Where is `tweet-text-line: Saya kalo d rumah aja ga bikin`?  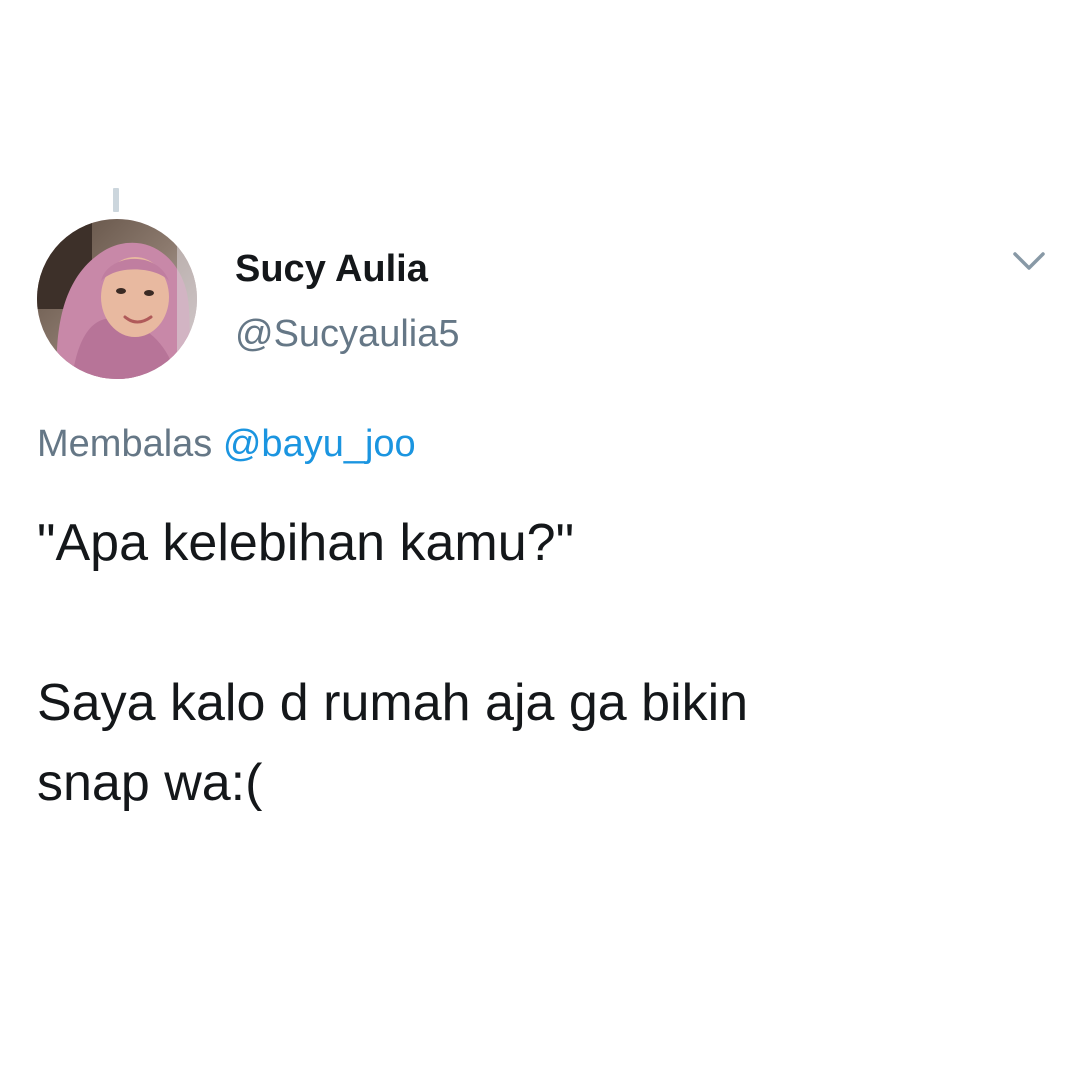
tweet-text-line: Saya kalo d rumah aja ga bikin is located at coordinates (393, 703).